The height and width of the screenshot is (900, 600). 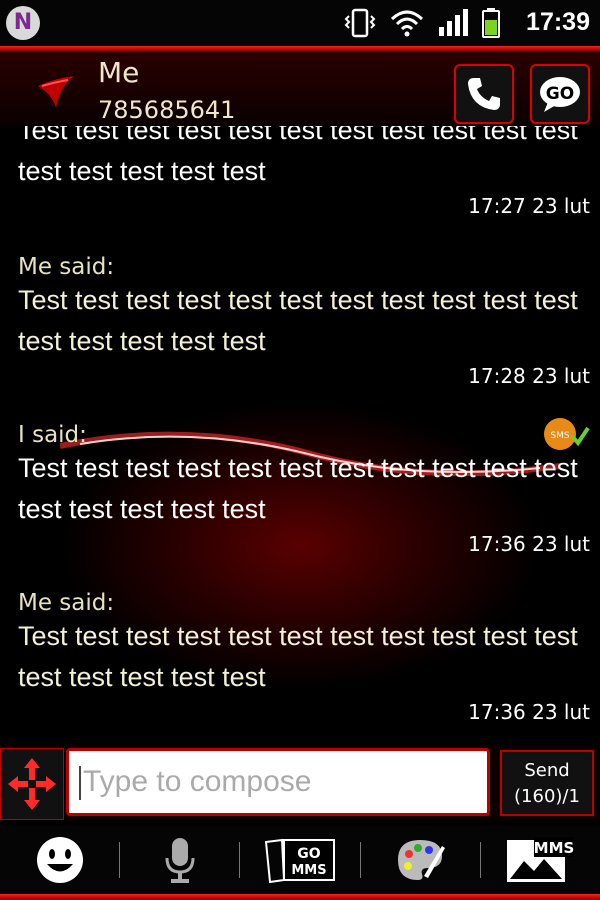 I want to click on microphone-icon, so click(x=180, y=860).